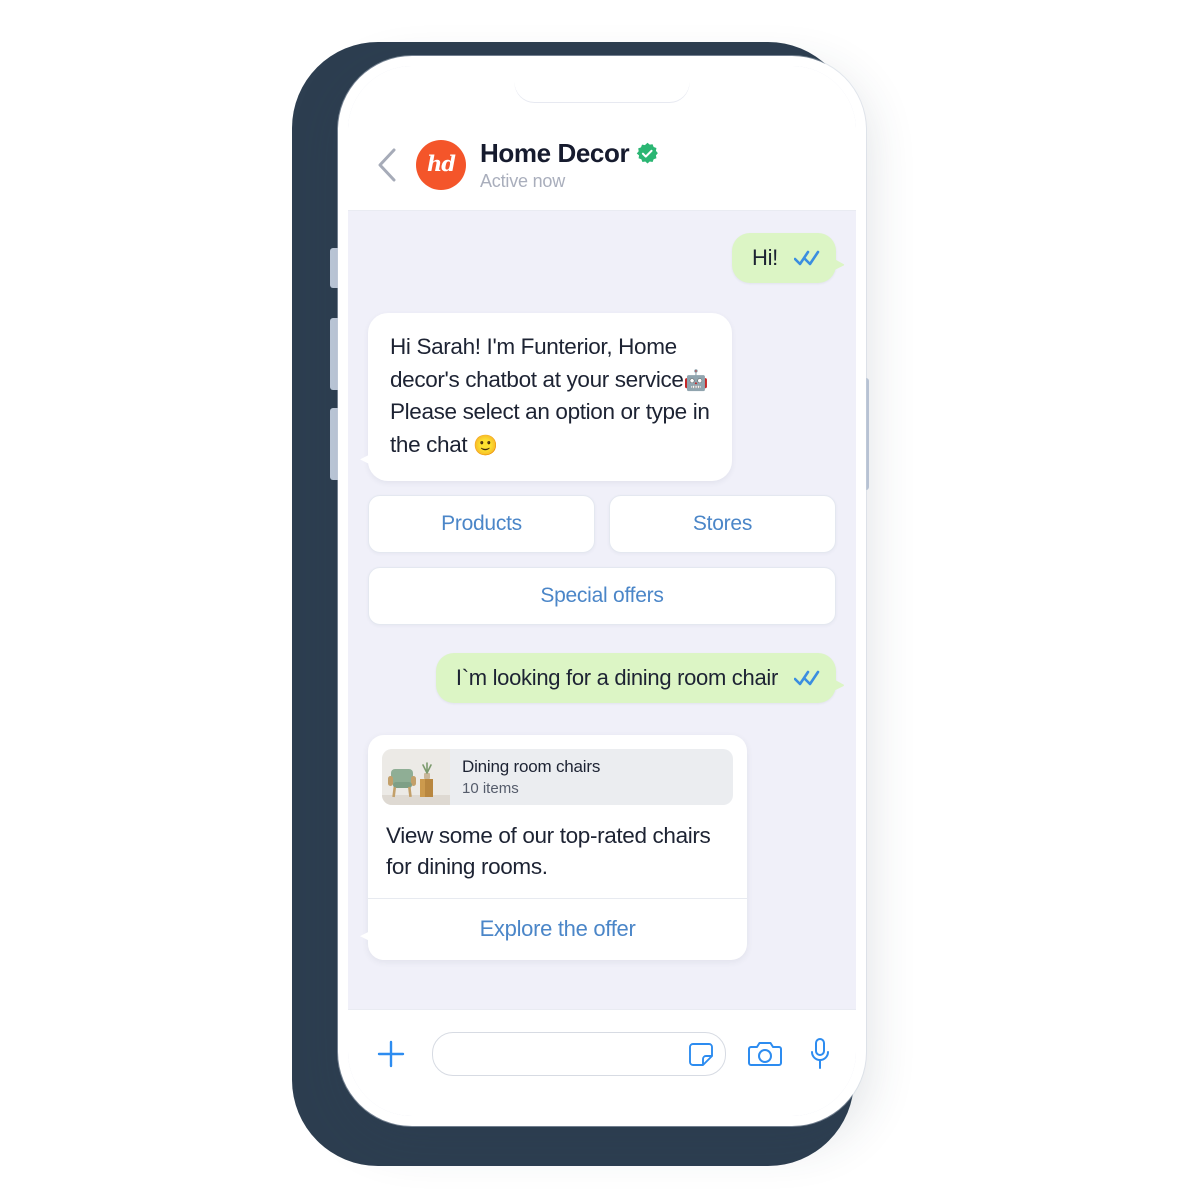 The width and height of the screenshot is (1200, 1200). Describe the element at coordinates (550, 412) in the screenshot. I see `bot-line-3: Please select an option or type in` at that location.